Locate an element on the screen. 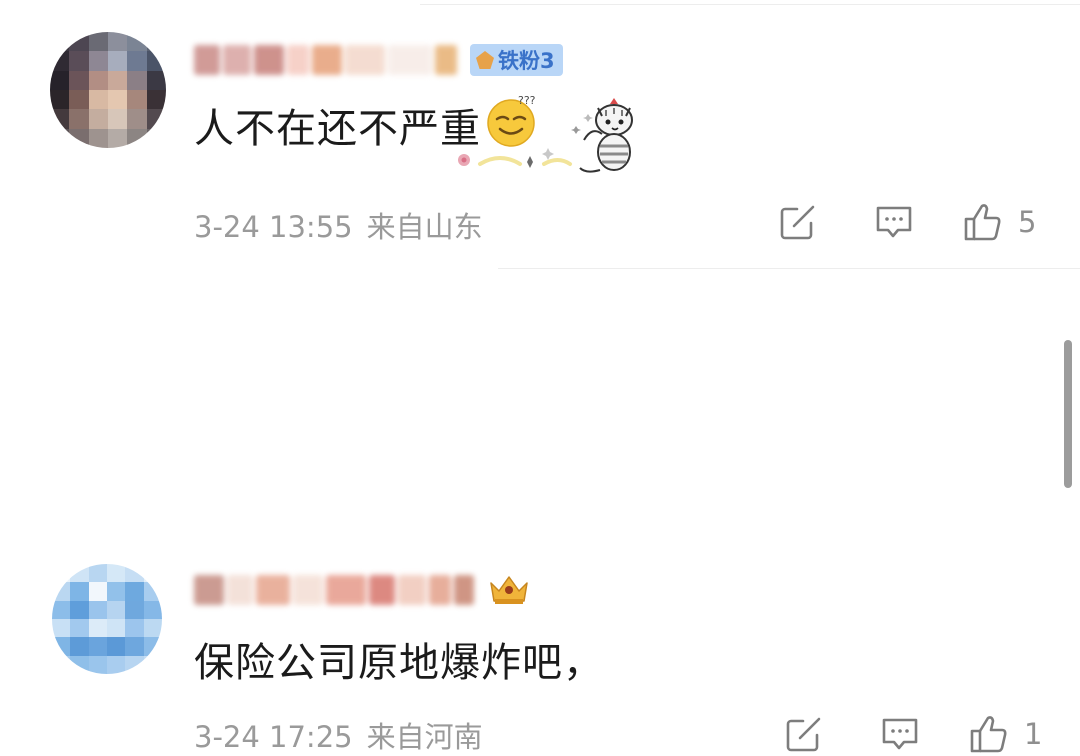 Image resolution: width=1080 pixels, height=756 pixels. like-button: 1 is located at coordinates (1005, 734).